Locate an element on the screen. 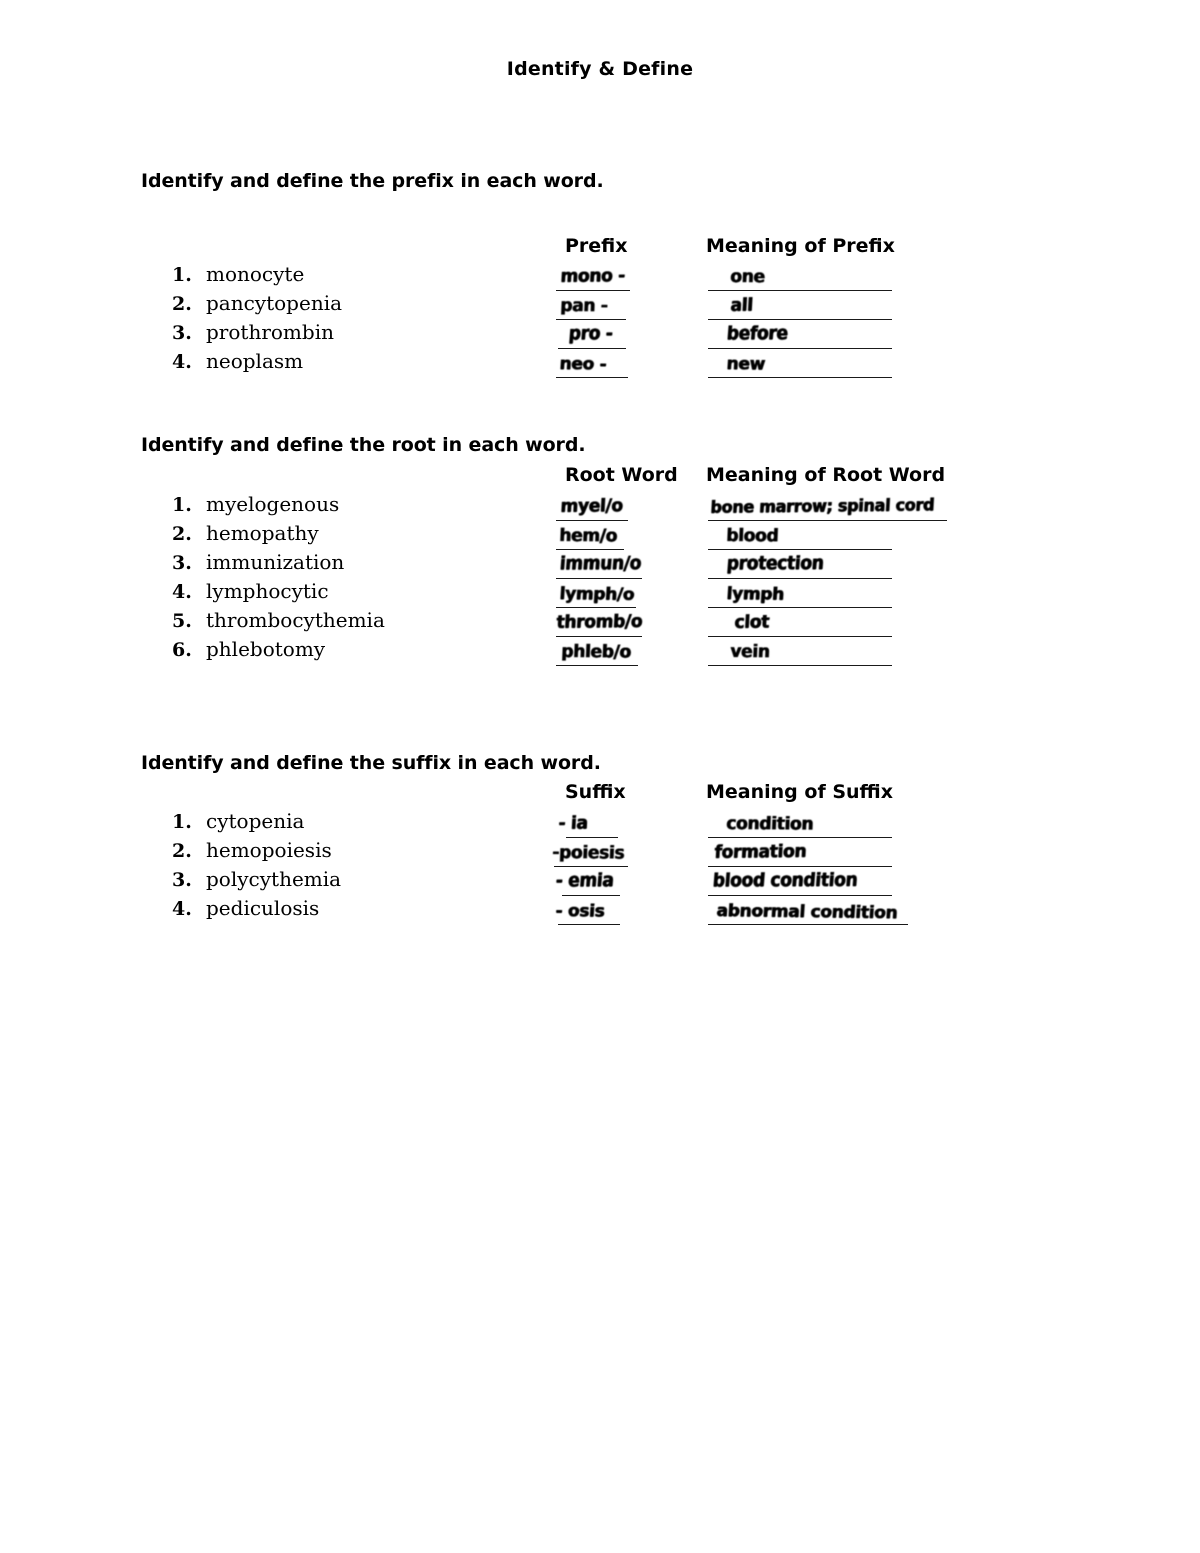  meaning-field-prefix: one is located at coordinates (808, 276).